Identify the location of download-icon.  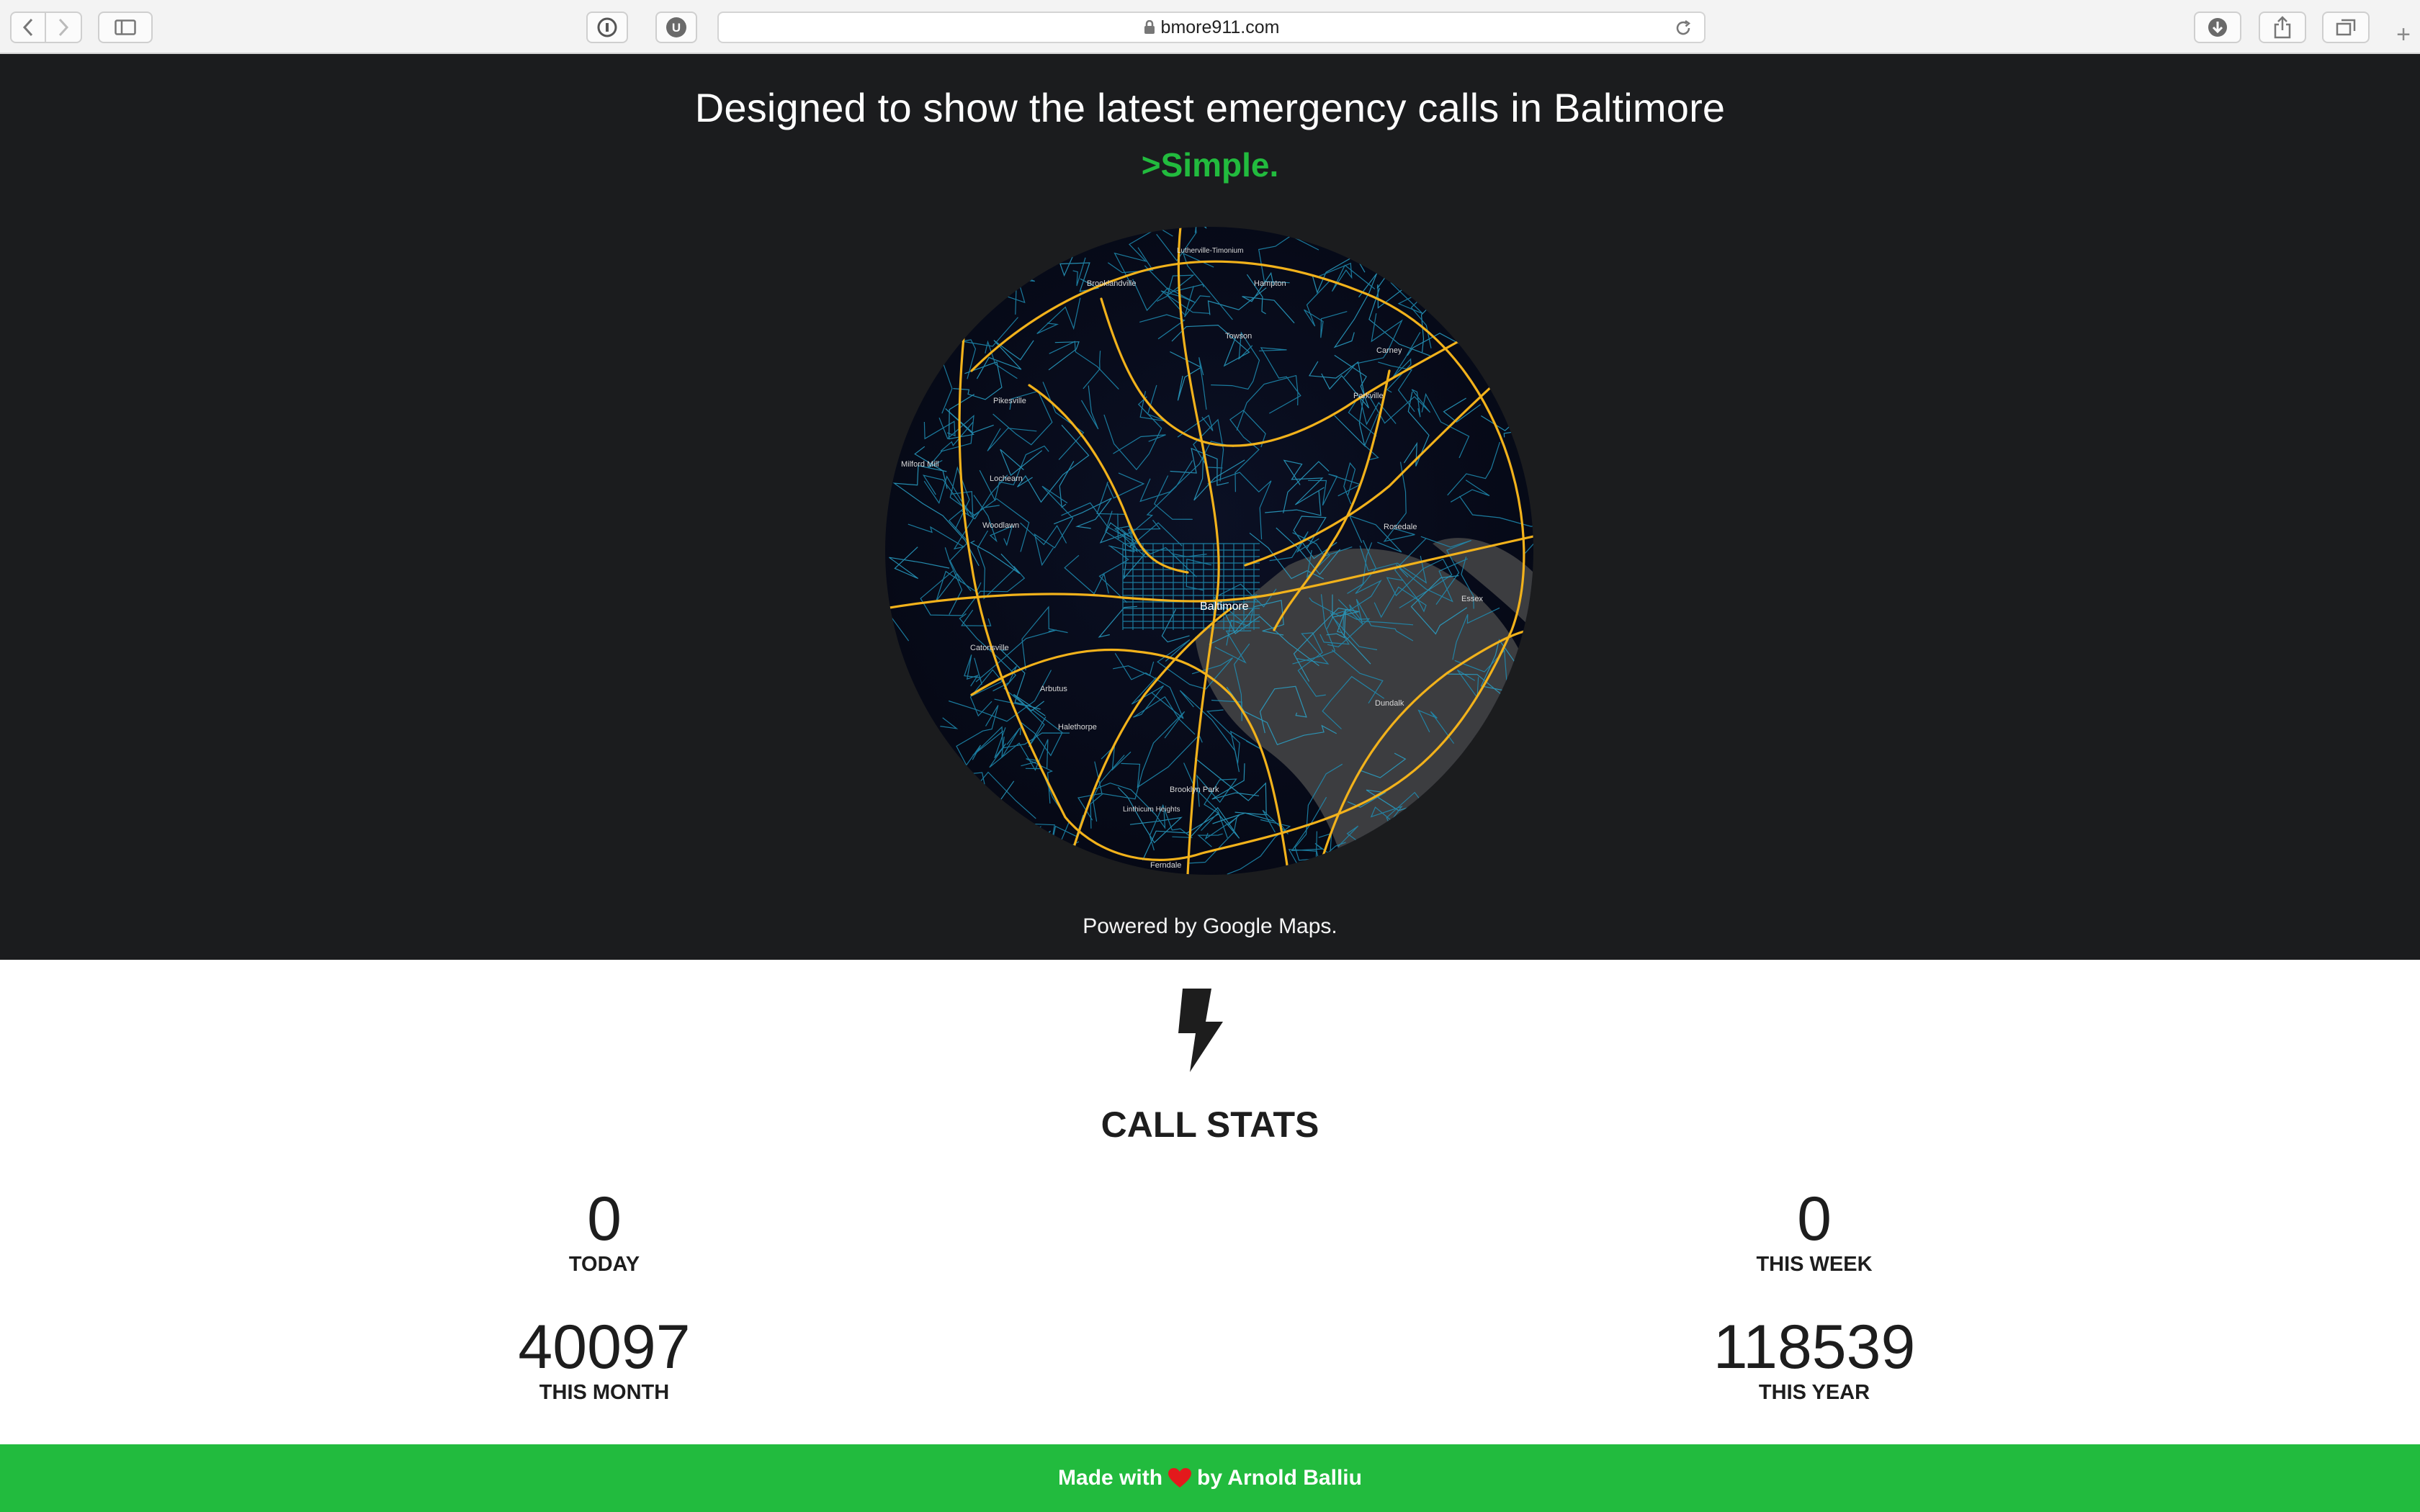
(2217, 27).